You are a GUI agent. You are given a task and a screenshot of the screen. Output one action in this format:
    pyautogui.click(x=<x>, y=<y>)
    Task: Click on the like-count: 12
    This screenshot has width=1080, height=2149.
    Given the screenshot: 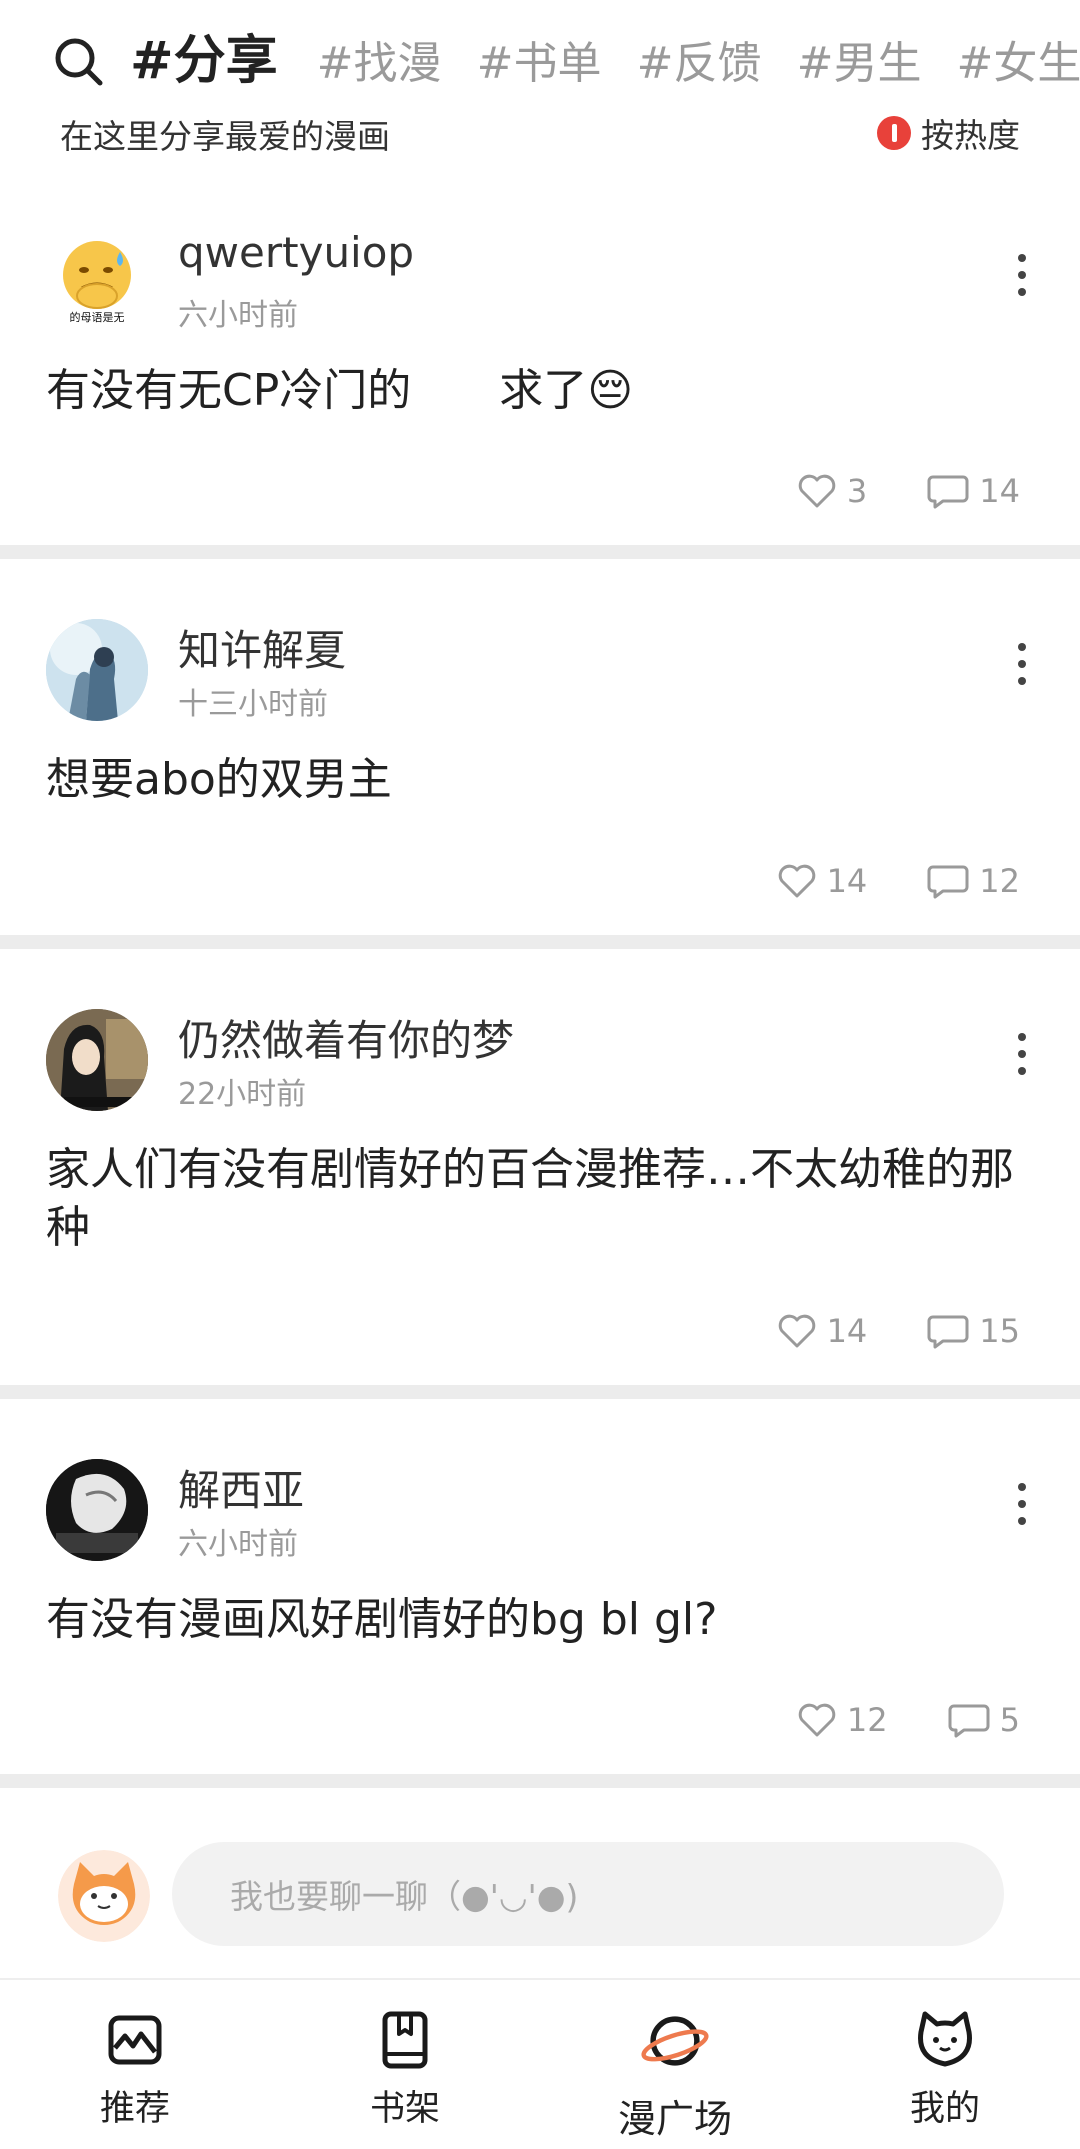 What is the action you would take?
    pyautogui.click(x=867, y=1720)
    